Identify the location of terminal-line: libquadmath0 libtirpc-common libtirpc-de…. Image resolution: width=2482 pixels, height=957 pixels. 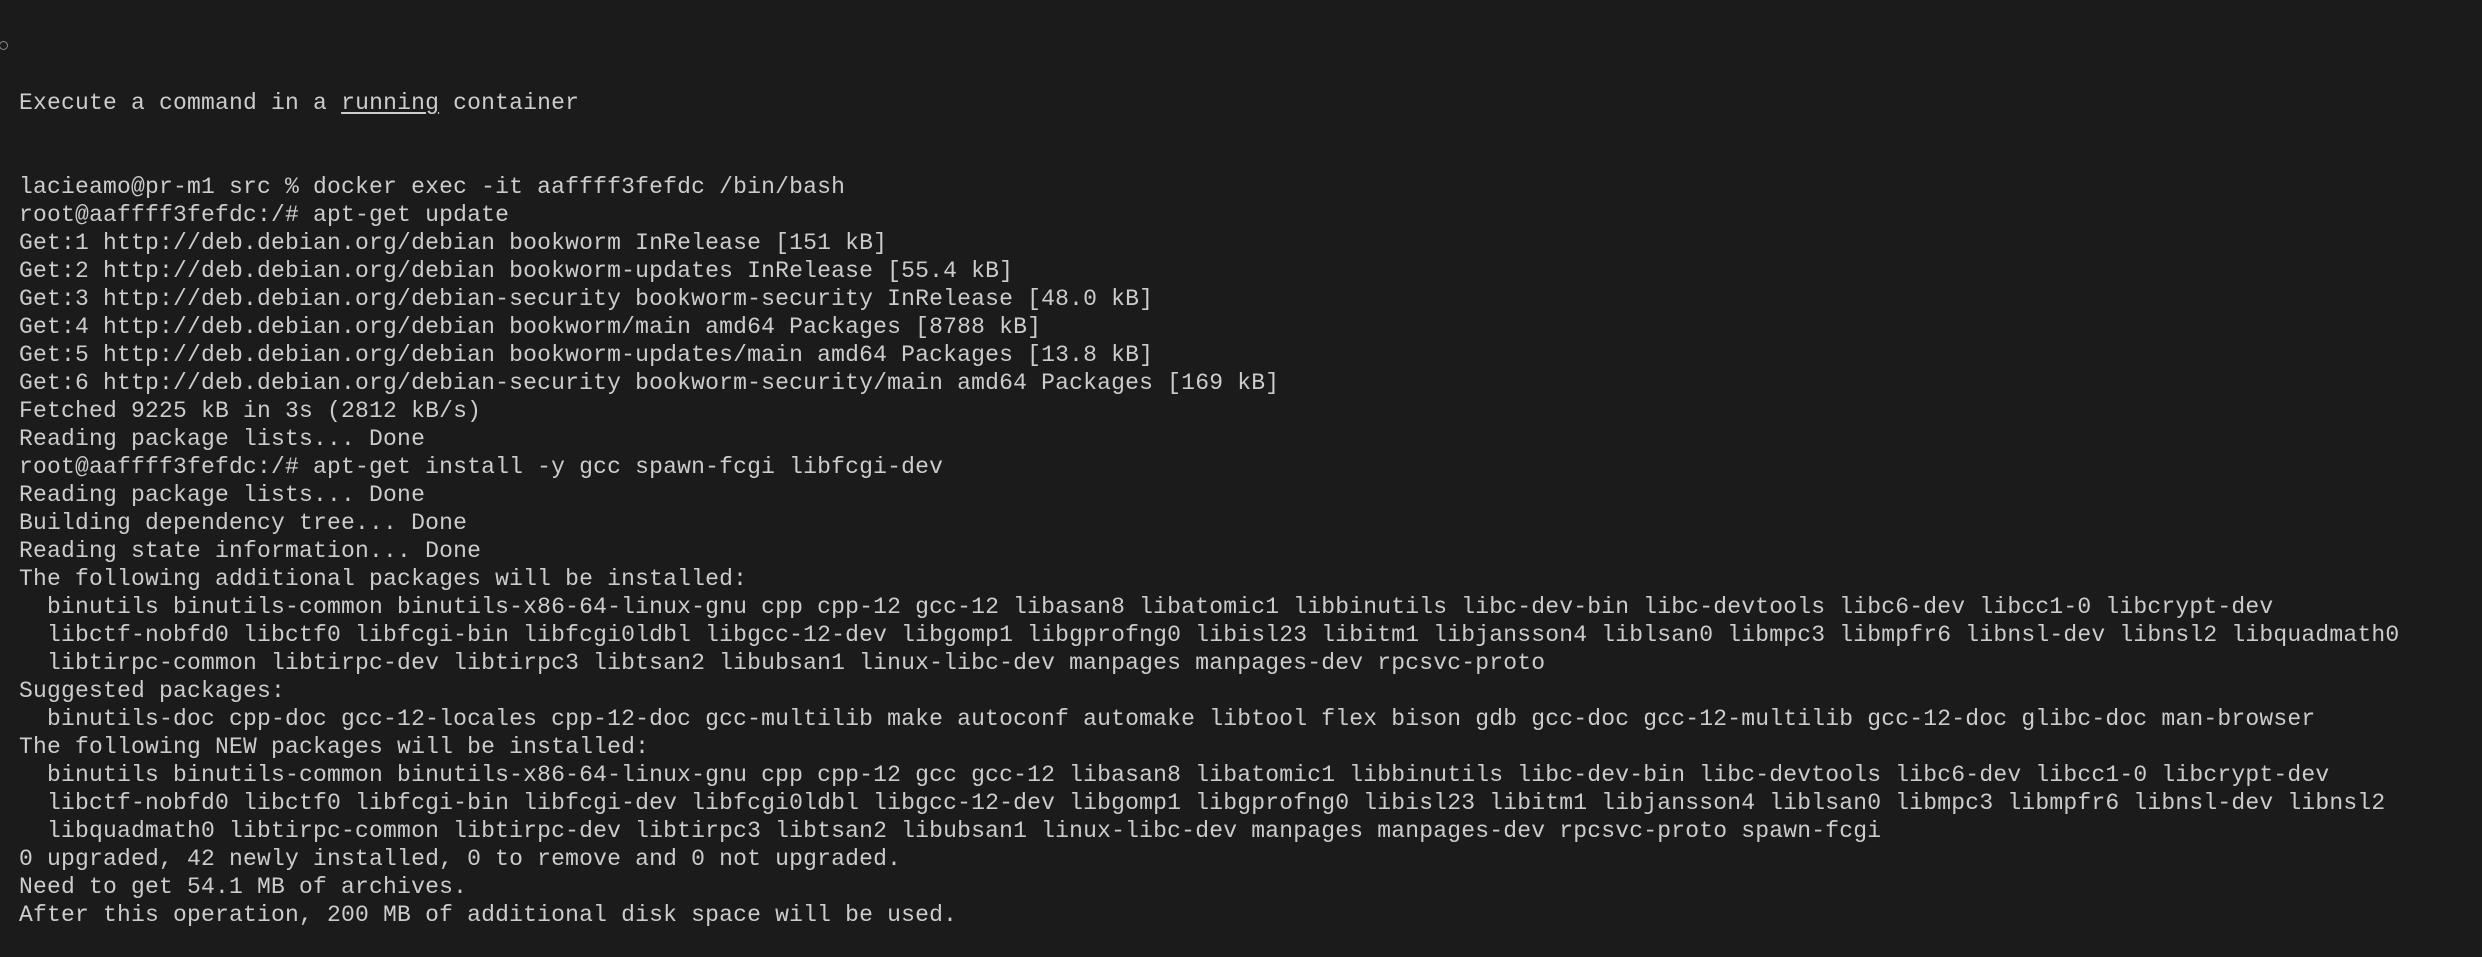
(950, 831).